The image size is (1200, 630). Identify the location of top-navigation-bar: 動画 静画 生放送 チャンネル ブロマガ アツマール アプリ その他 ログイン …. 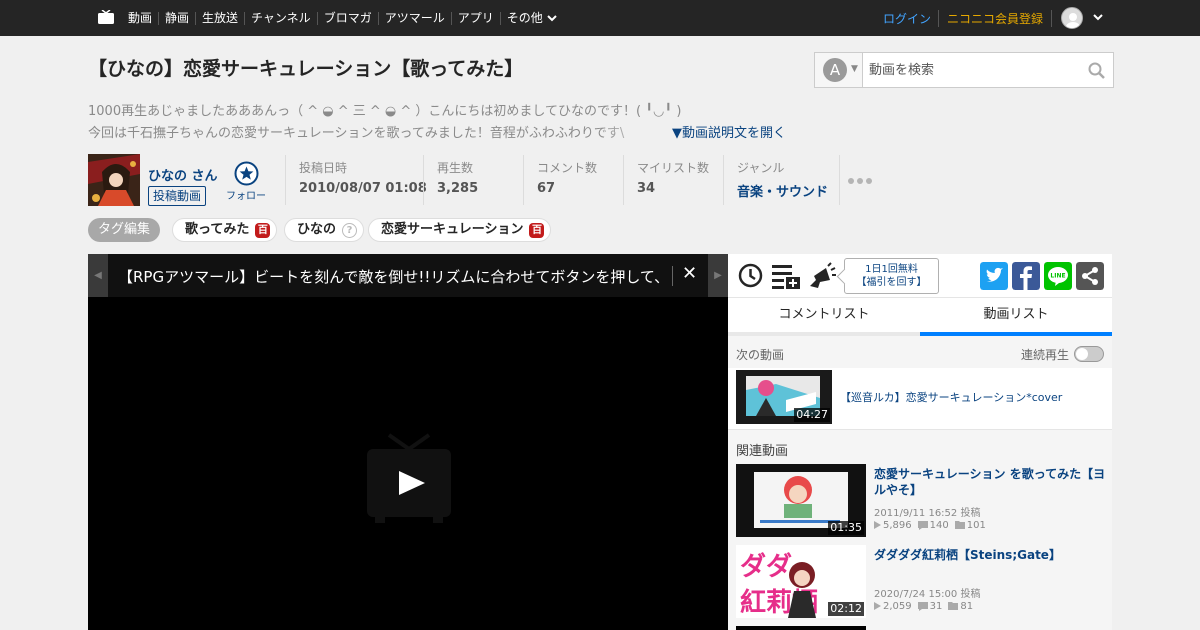
(600, 18).